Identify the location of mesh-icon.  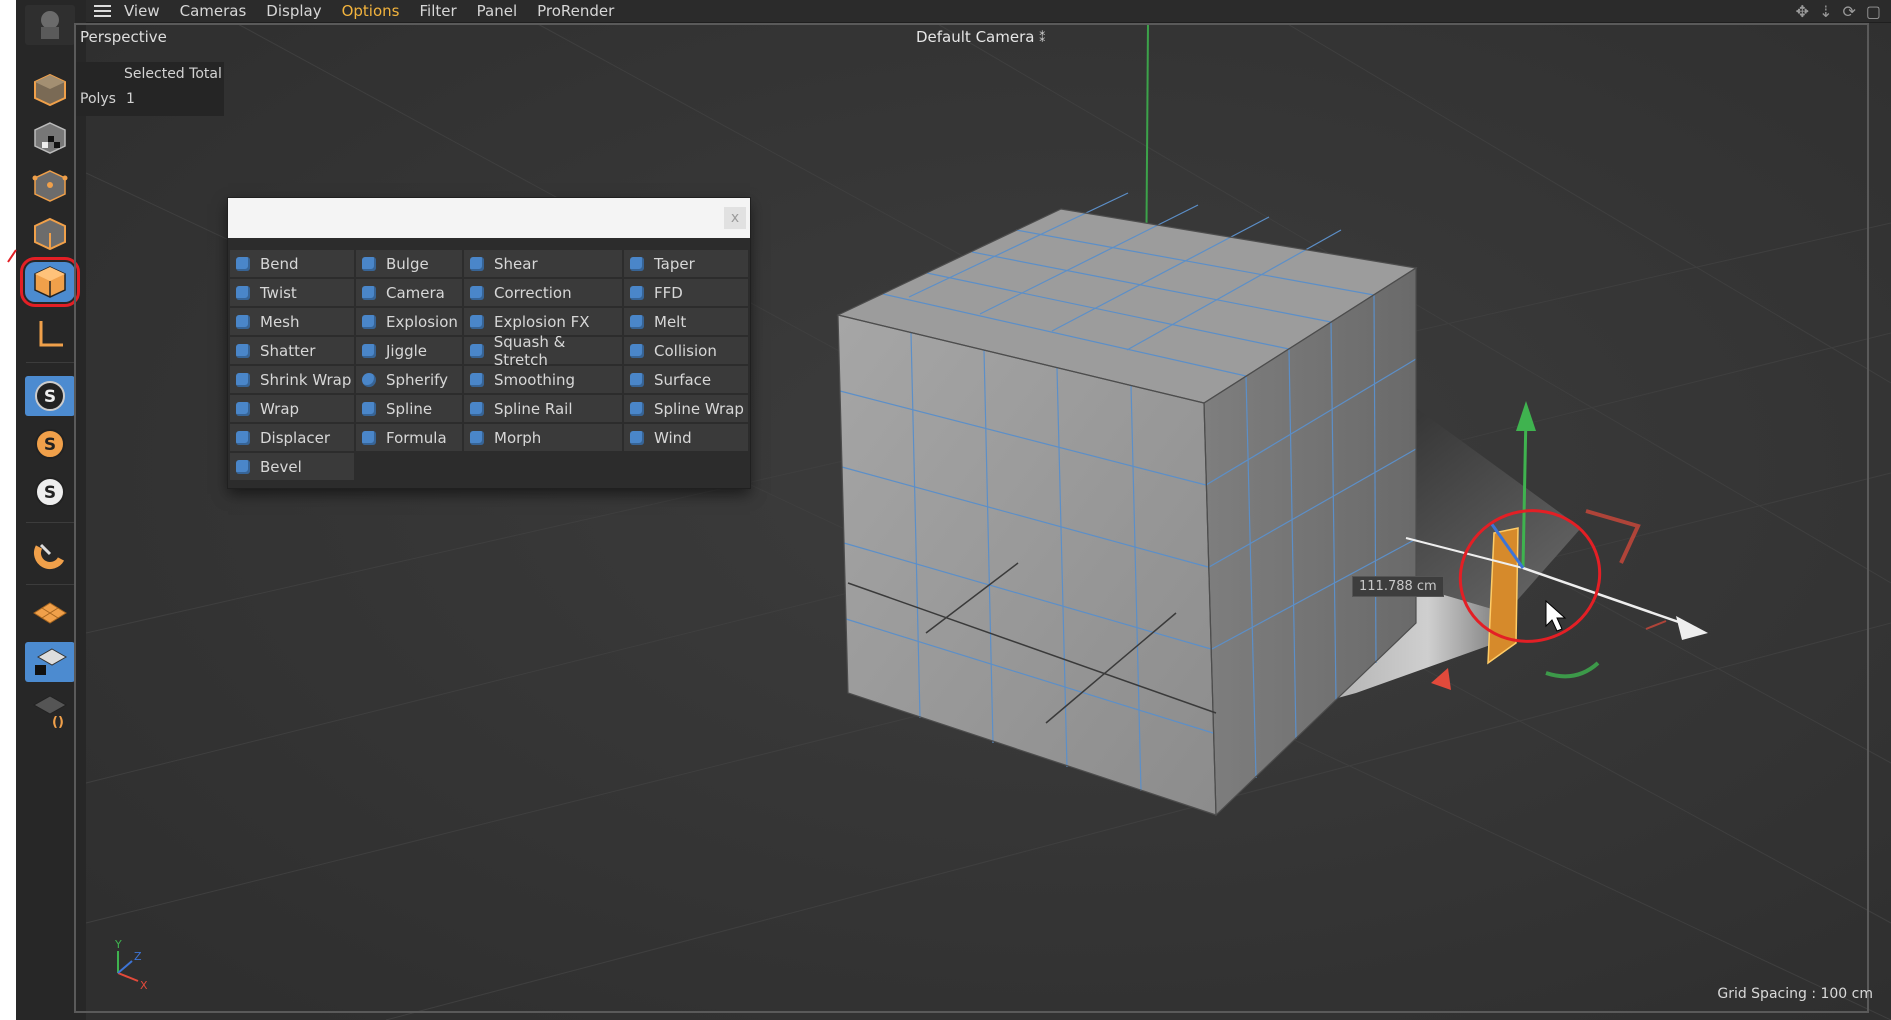
(243, 321).